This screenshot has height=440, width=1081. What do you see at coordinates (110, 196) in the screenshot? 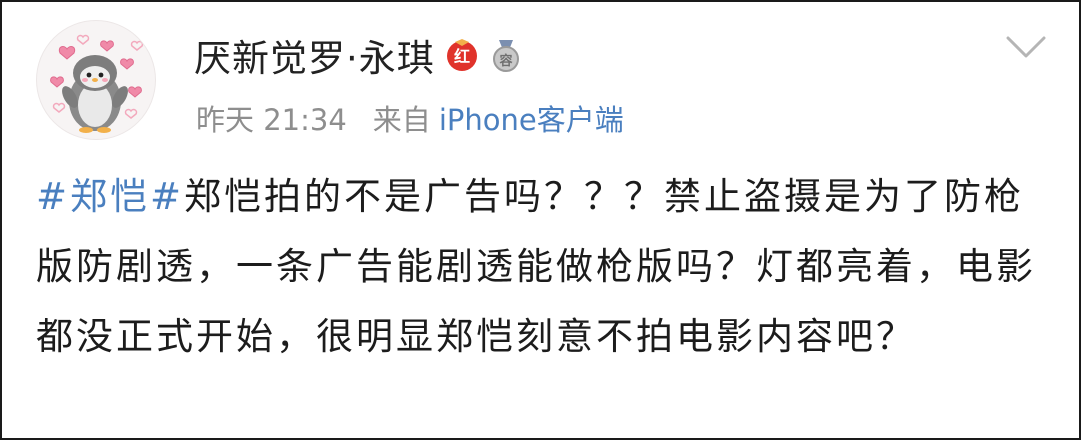
I see `hashtag-link: #郑恺#` at bounding box center [110, 196].